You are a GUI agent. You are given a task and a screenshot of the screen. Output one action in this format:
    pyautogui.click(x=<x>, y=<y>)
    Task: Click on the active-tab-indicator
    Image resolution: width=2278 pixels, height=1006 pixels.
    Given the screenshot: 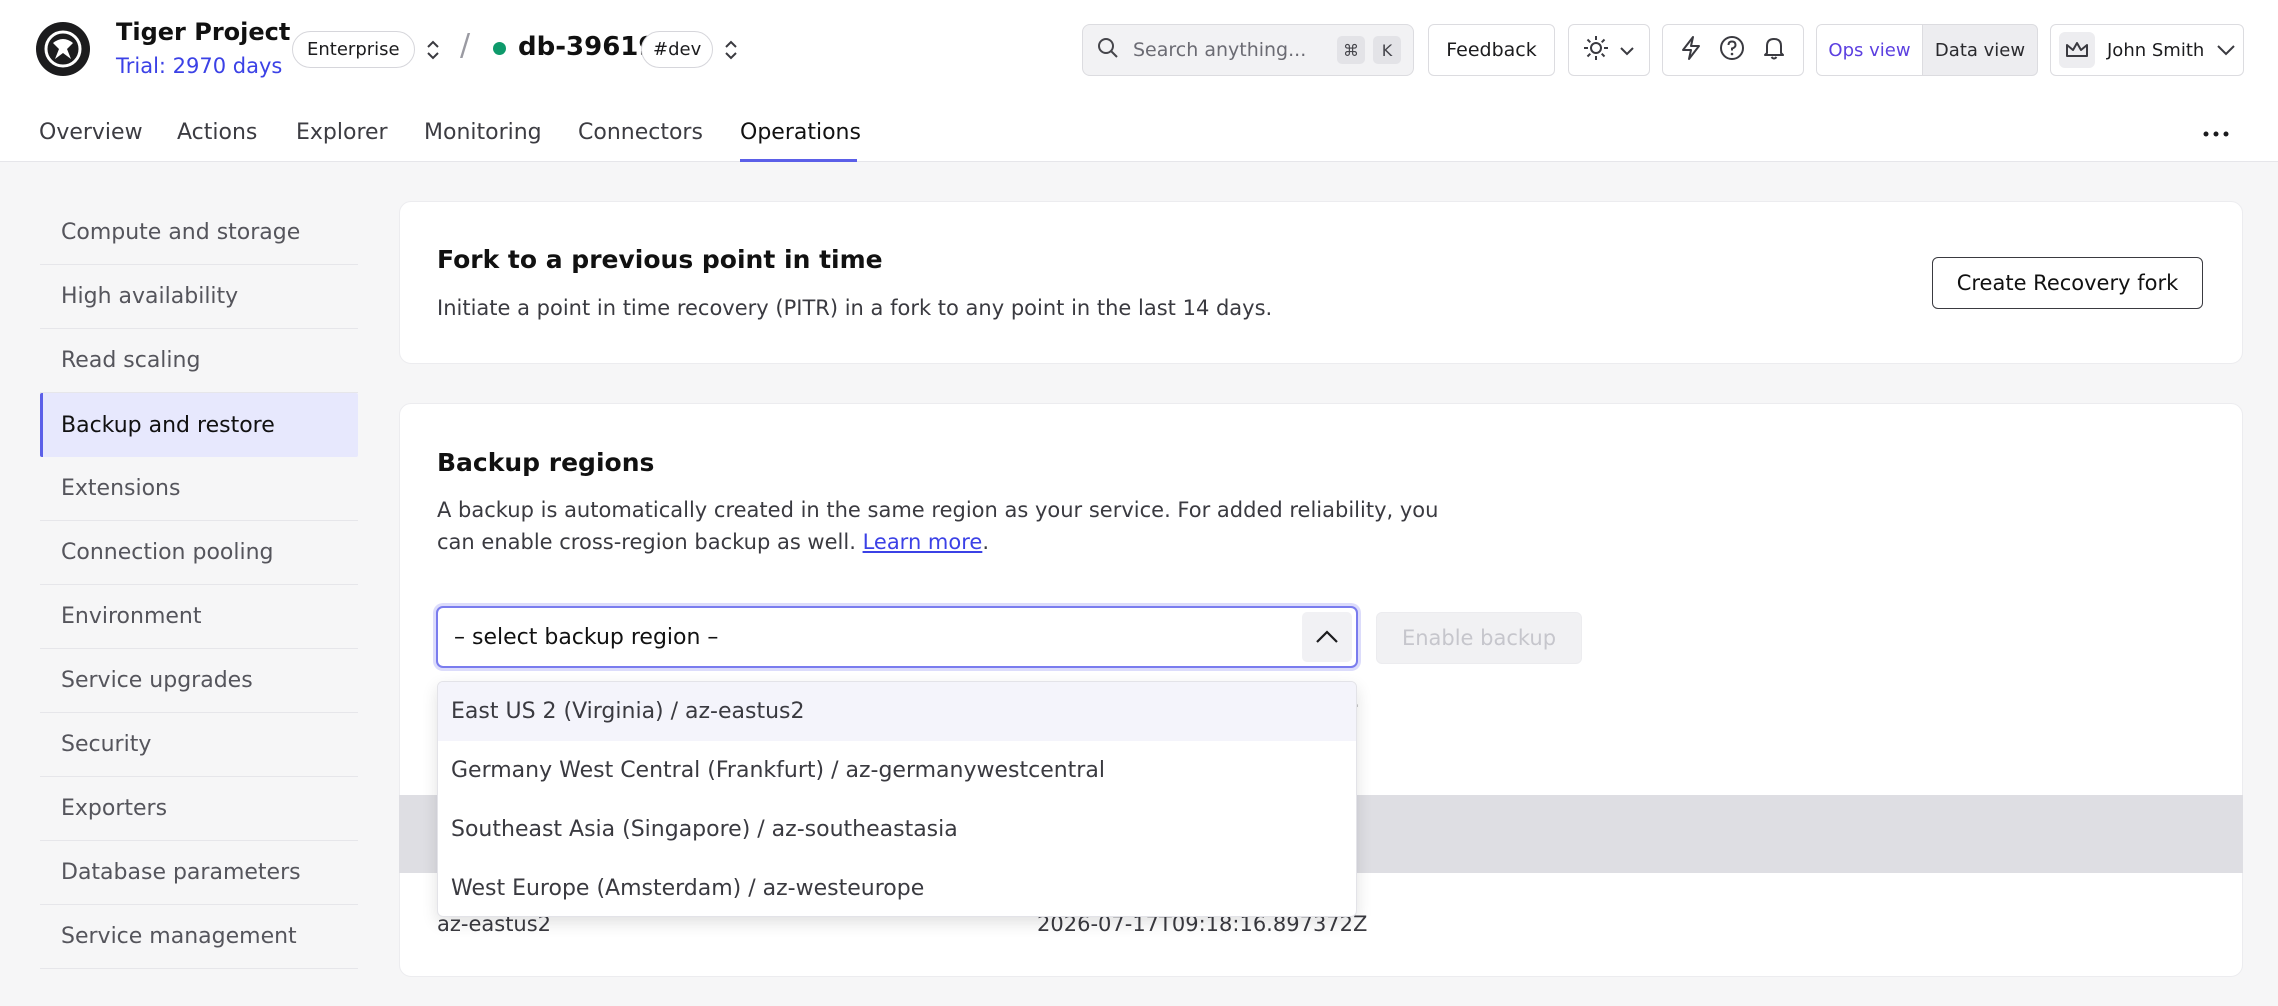 What is the action you would take?
    pyautogui.click(x=798, y=160)
    